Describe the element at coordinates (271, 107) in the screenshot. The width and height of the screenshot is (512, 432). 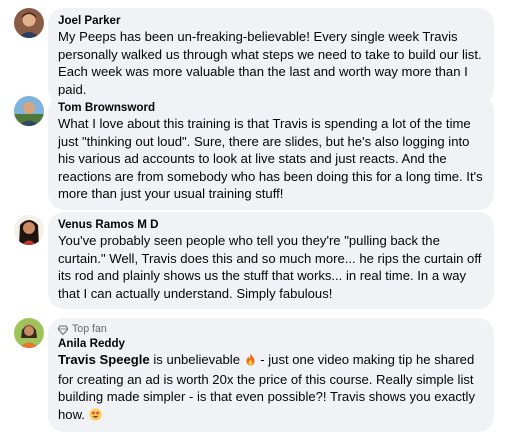
I see `comment-author: Tom Brownsword` at that location.